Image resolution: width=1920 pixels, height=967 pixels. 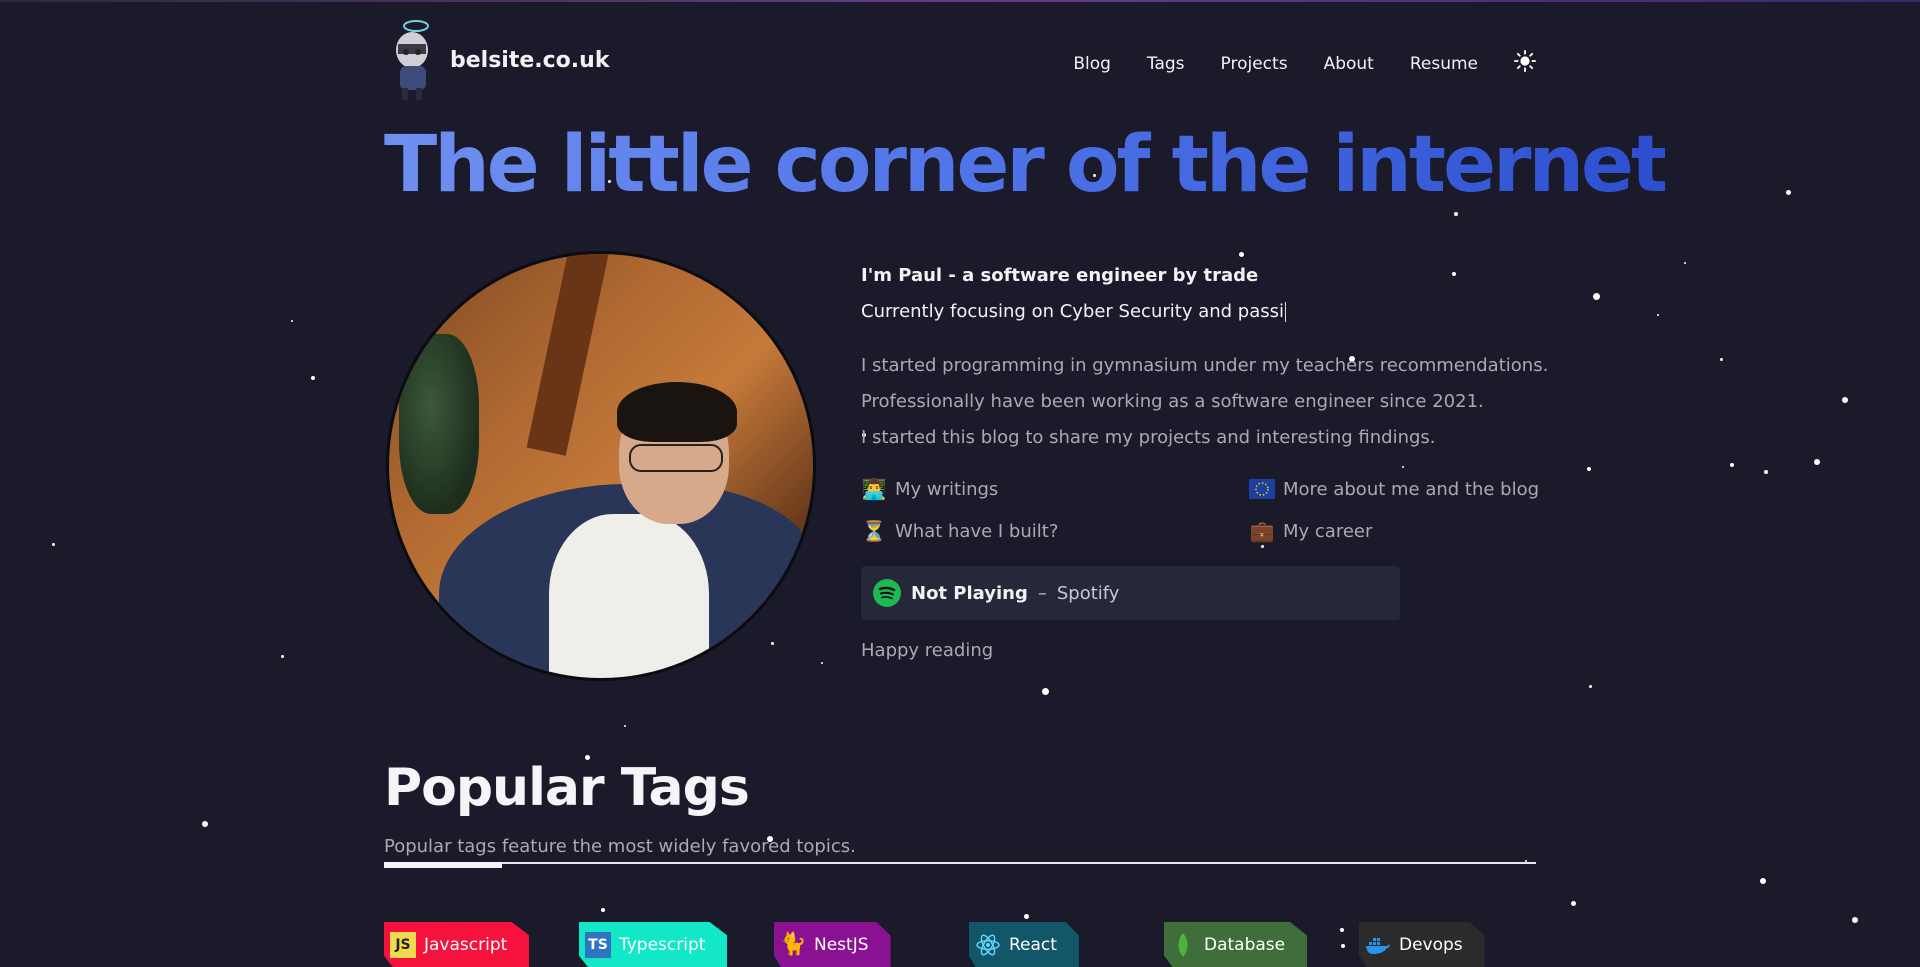 I want to click on main-nav: Blog Tags Projects About Resume, so click(x=1304, y=63).